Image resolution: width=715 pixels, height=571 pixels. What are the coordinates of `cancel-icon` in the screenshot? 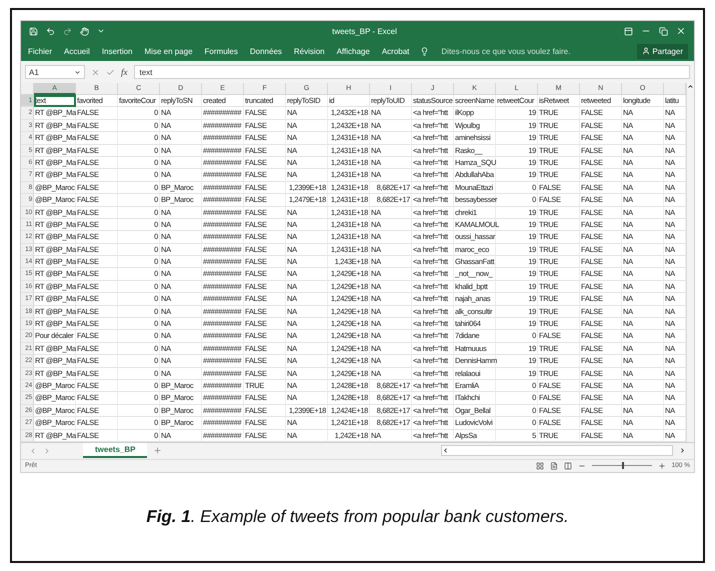 It's located at (95, 72).